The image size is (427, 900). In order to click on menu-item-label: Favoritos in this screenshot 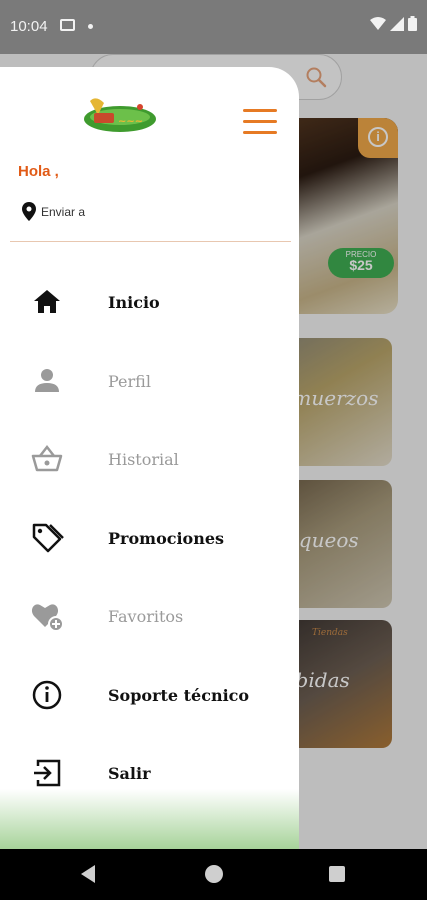, I will do `click(146, 616)`.